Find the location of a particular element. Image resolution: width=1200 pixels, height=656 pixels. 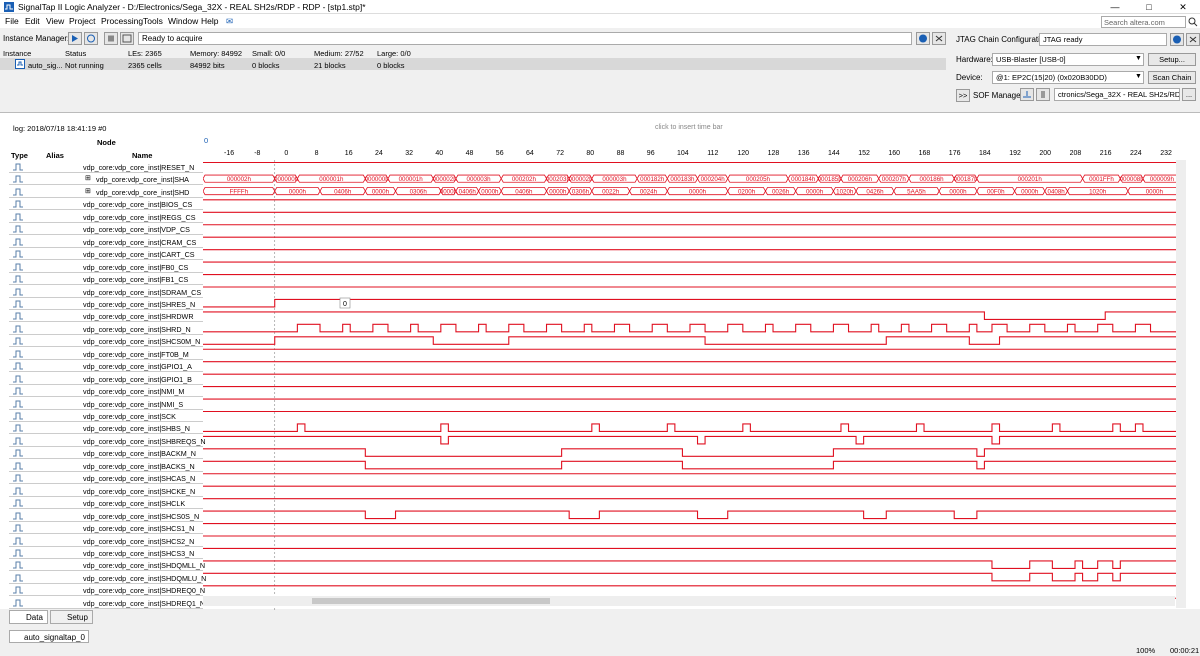

node-row: vdp_core:vdp_core_inst|SHCAS_N is located at coordinates (106, 478).